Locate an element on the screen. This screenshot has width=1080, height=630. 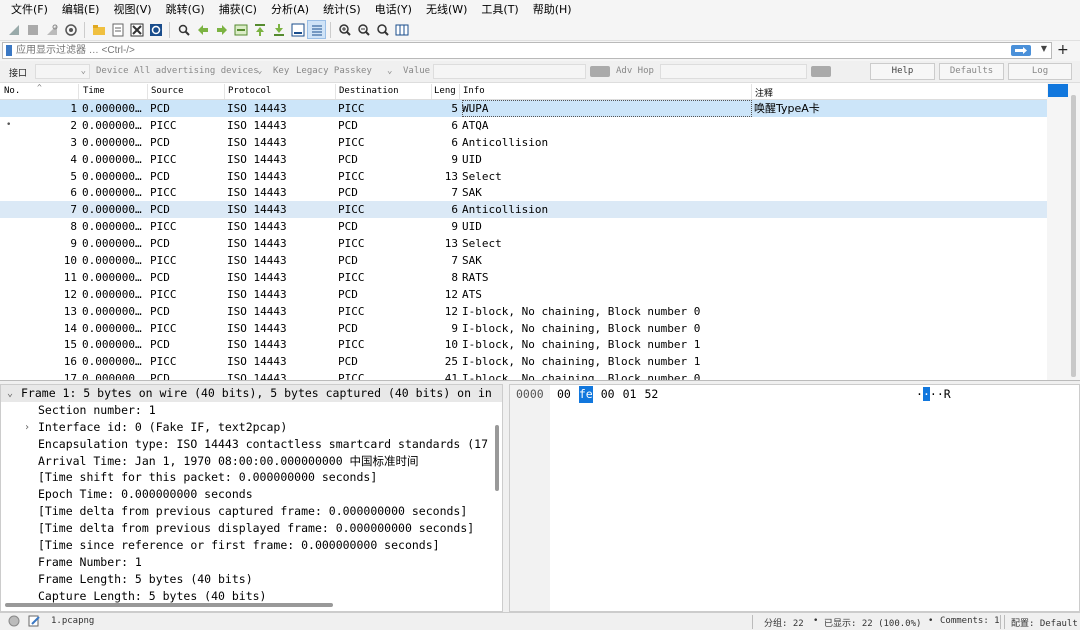
auto-scroll-icon is located at coordinates (297, 29).